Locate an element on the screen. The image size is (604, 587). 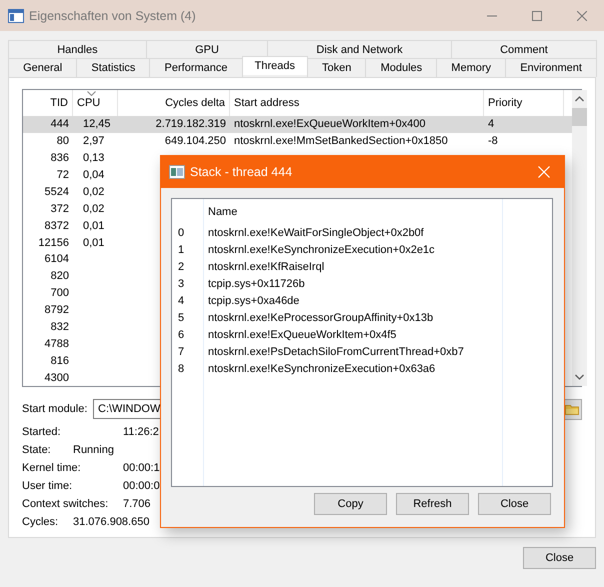
stack-frame: ntoskrnl.exe!KeProcessorGroupAffinity+0x13b is located at coordinates (355, 318).